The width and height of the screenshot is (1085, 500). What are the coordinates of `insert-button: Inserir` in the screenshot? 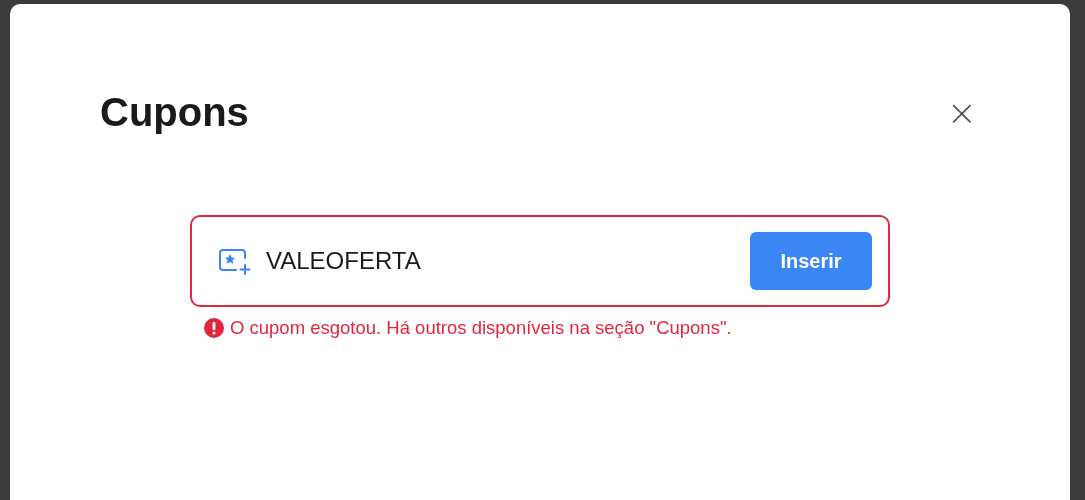 It's located at (811, 261).